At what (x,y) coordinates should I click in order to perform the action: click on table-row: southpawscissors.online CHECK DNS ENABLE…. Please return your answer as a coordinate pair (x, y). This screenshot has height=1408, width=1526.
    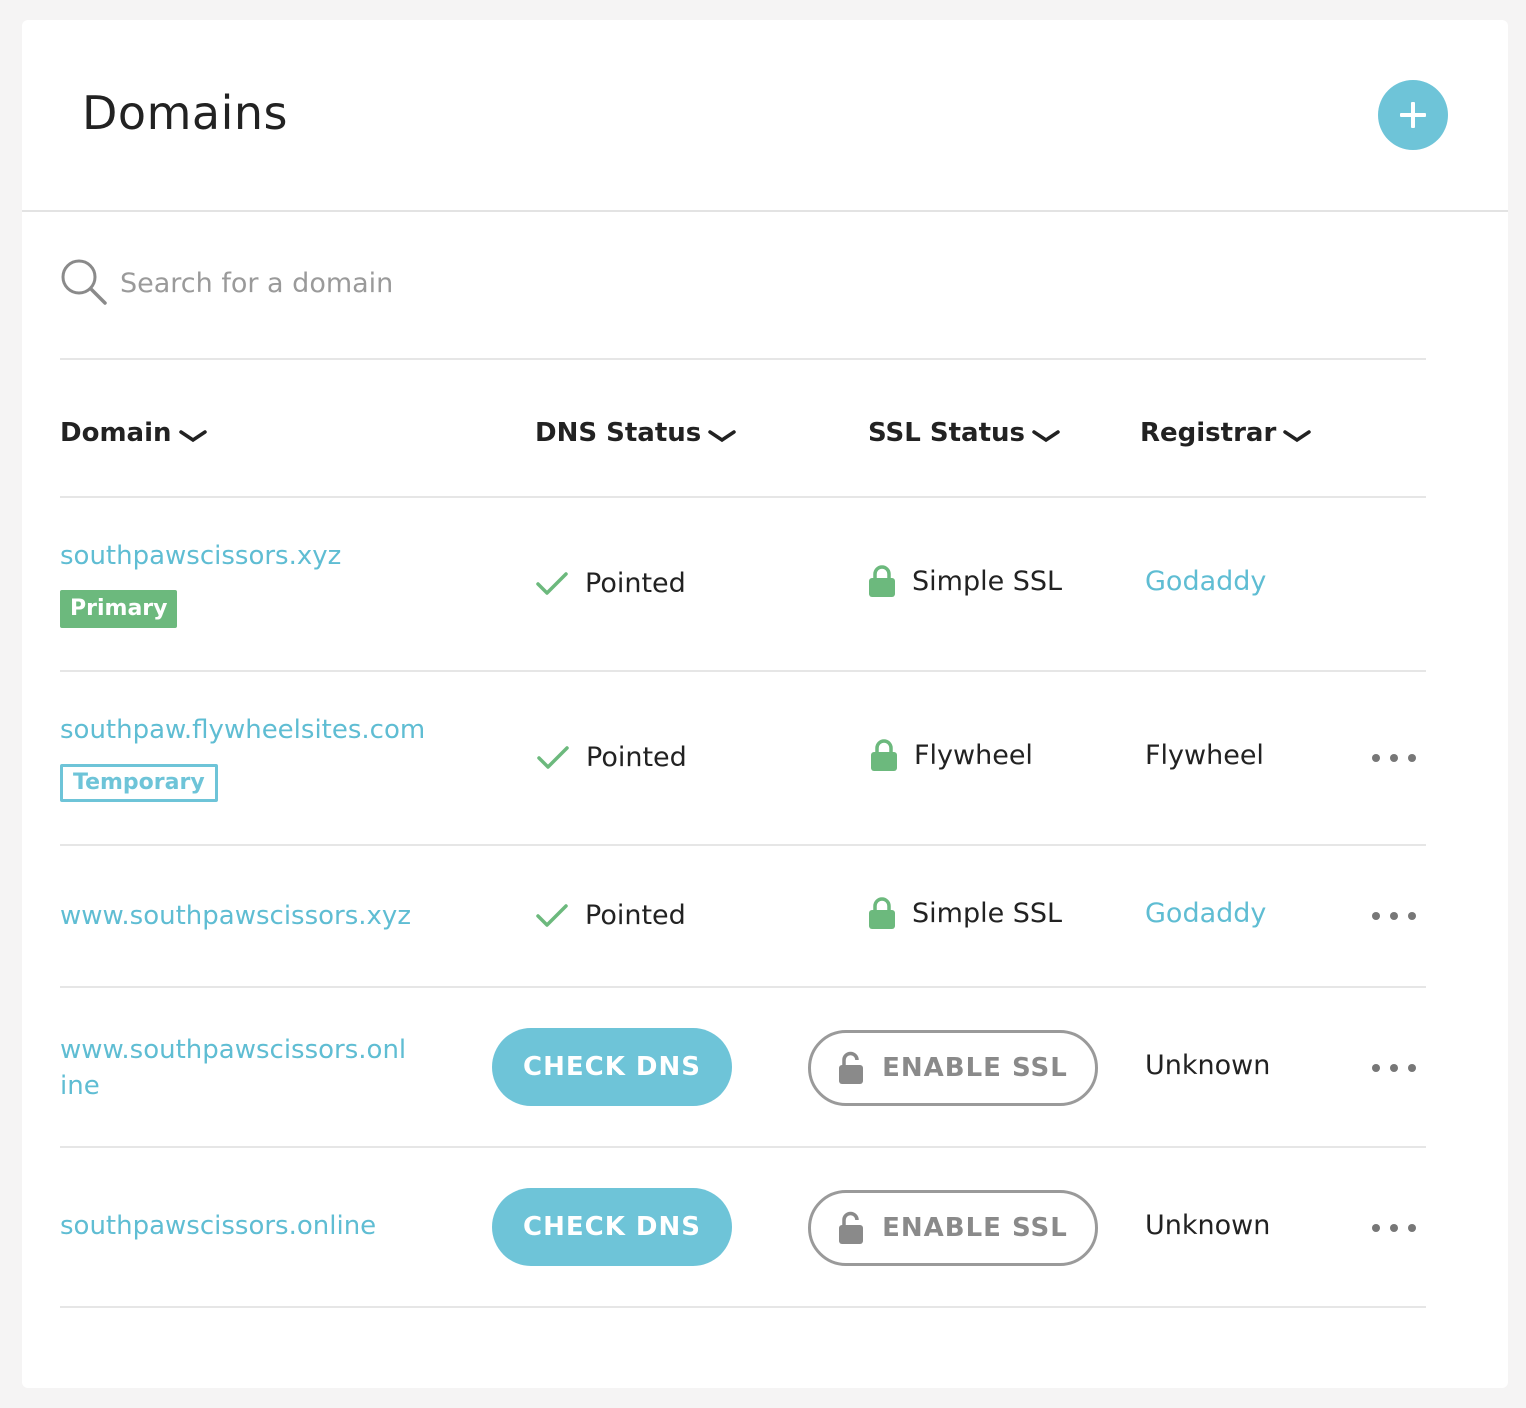
    Looking at the image, I should click on (743, 1228).